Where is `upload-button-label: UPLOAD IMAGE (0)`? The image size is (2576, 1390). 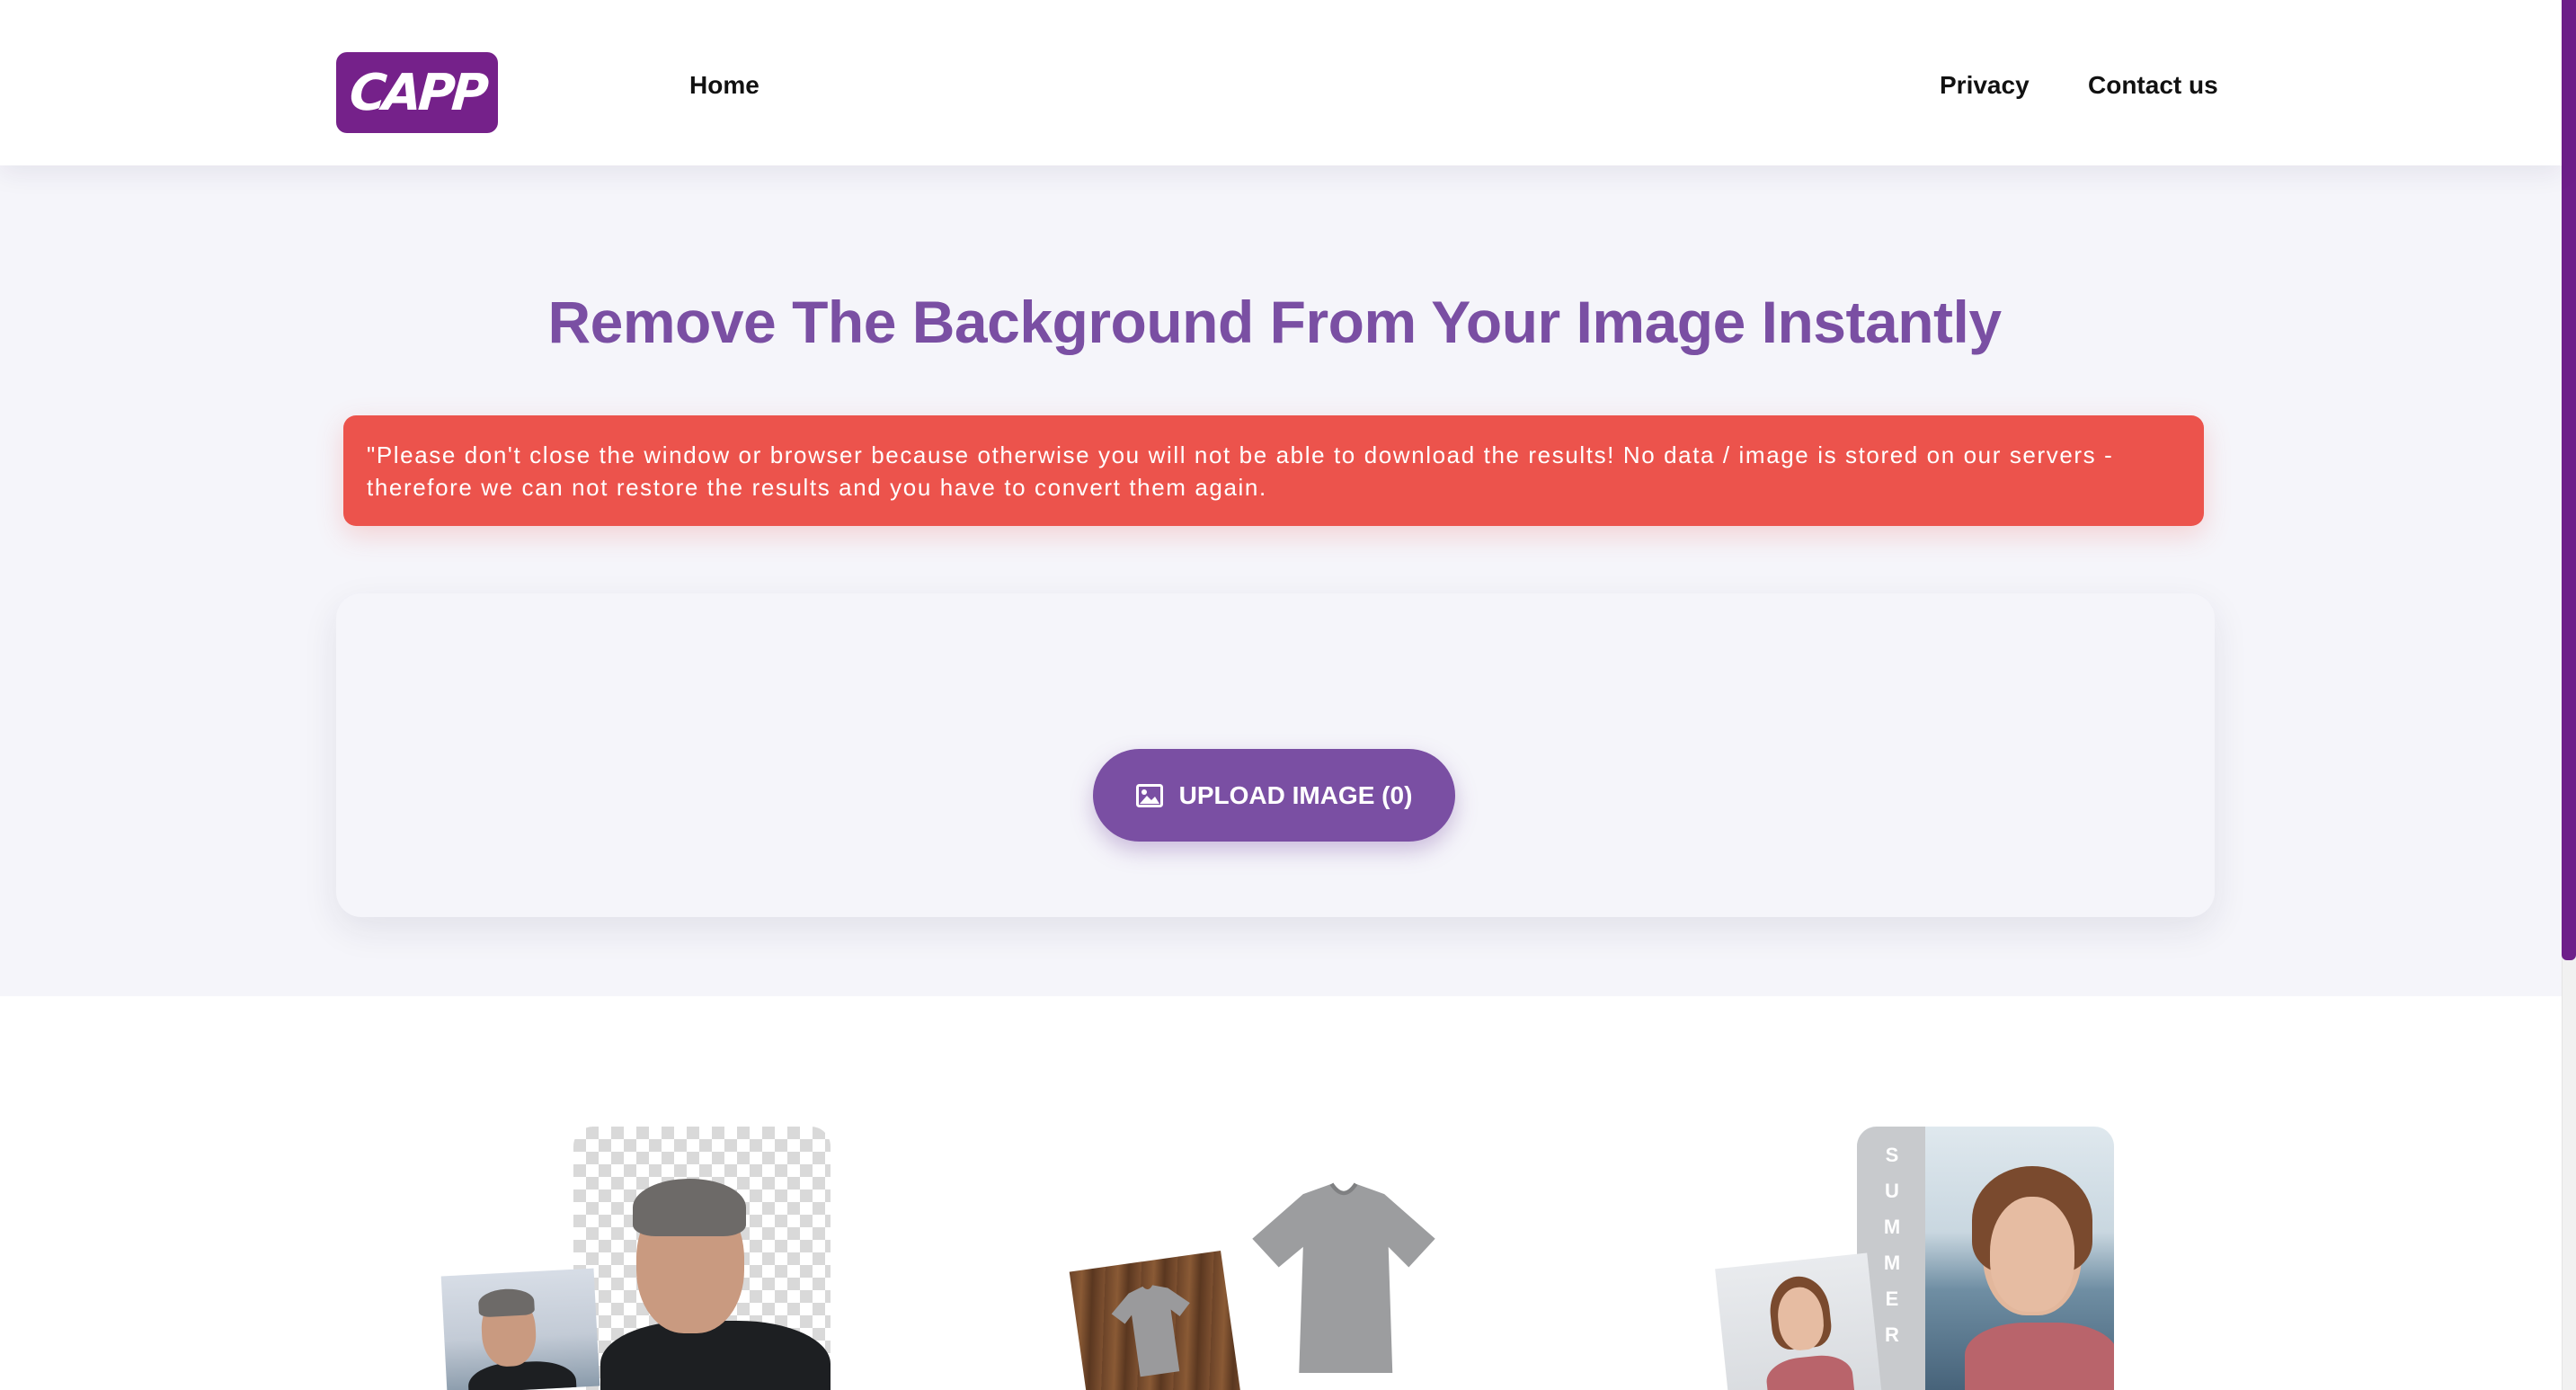 upload-button-label: UPLOAD IMAGE (0) is located at coordinates (1295, 794).